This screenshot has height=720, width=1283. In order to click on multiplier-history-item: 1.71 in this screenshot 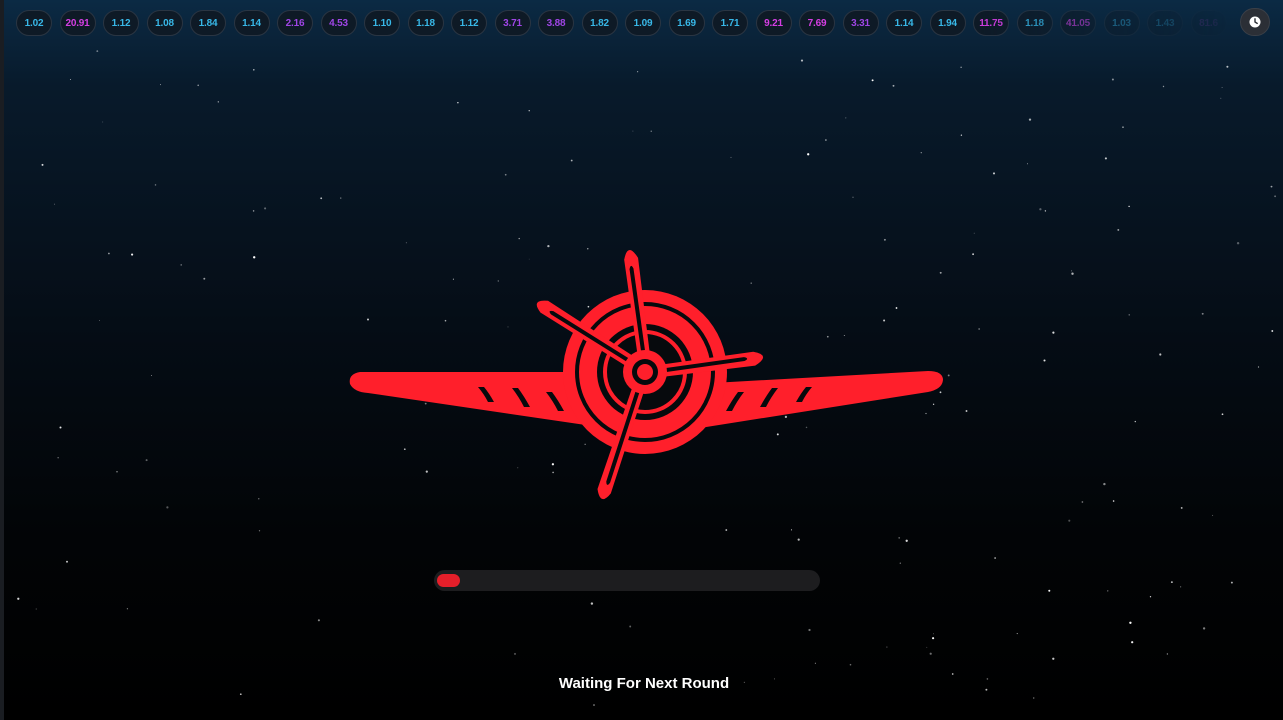, I will do `click(730, 23)`.